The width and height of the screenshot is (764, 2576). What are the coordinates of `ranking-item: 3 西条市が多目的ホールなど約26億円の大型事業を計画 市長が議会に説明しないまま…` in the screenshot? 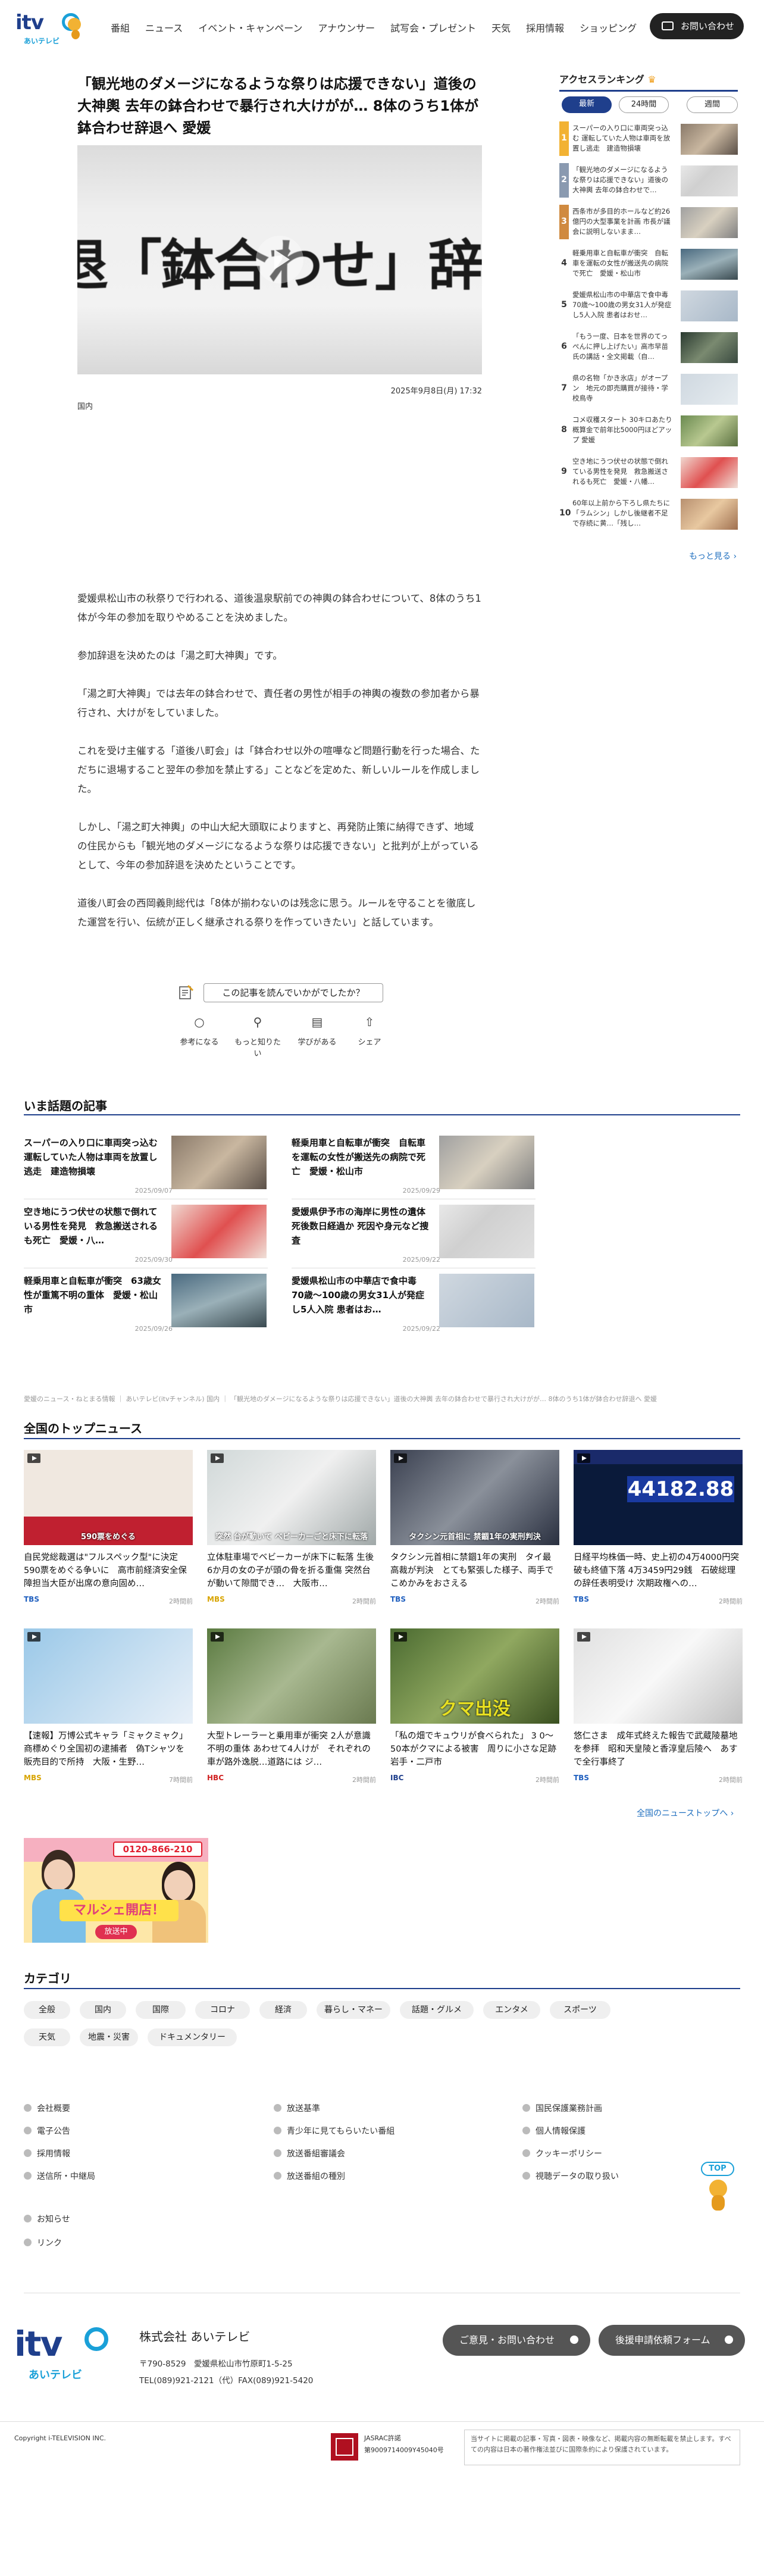 It's located at (648, 222).